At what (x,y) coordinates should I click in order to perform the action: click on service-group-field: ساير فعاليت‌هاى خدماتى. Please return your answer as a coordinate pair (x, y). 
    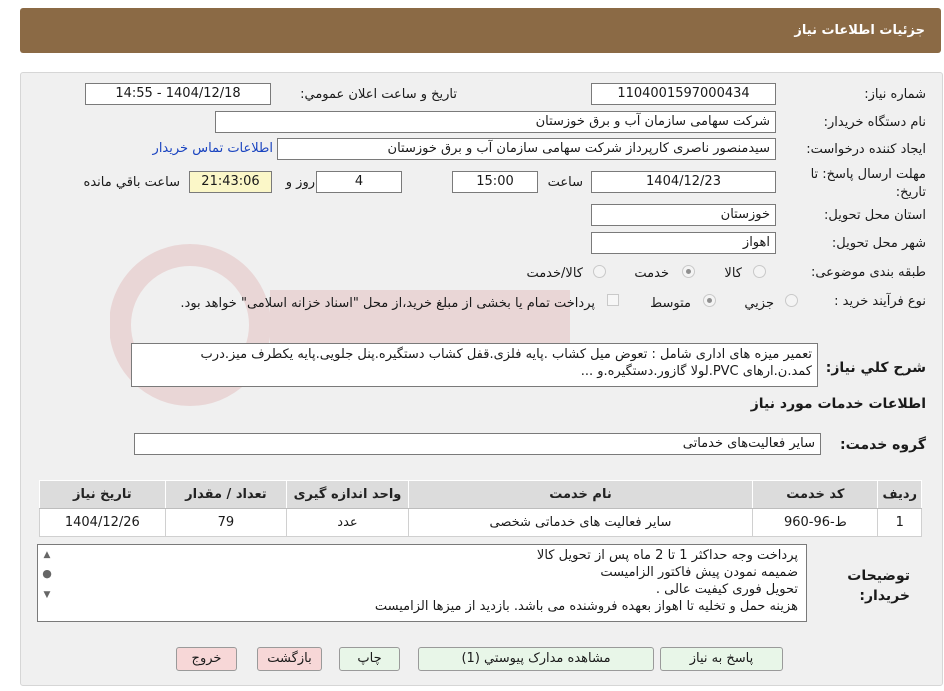
    Looking at the image, I should click on (477, 444).